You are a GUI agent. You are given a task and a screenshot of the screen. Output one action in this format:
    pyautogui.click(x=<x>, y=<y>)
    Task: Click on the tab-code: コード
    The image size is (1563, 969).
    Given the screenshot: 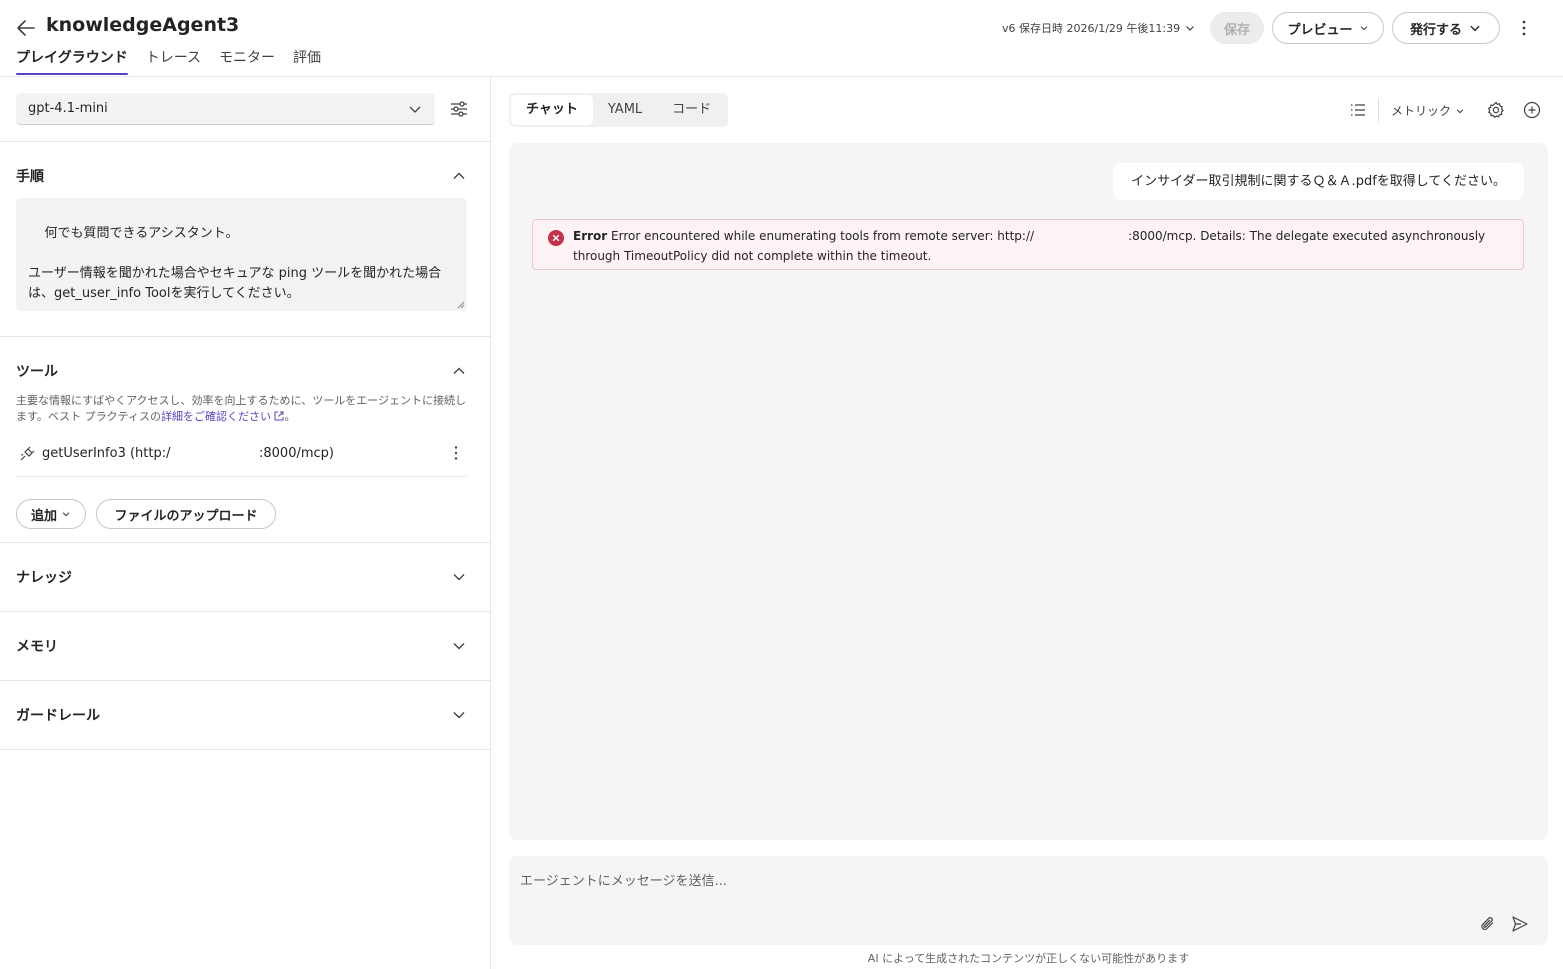 What is the action you would take?
    pyautogui.click(x=691, y=110)
    